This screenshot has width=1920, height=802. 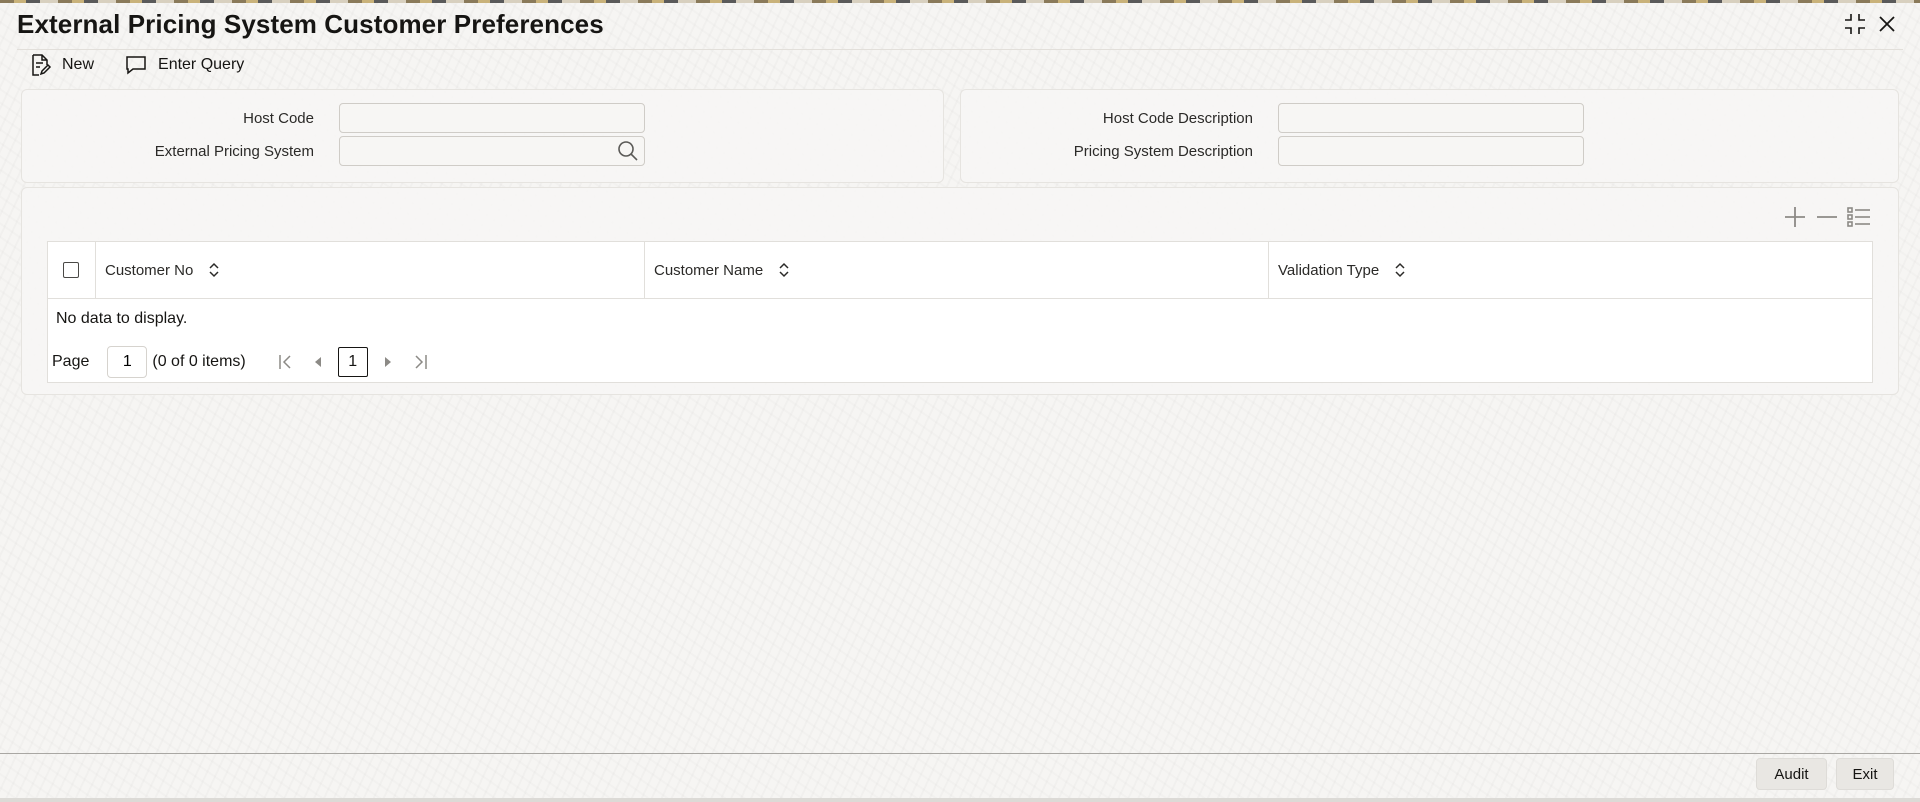 What do you see at coordinates (1329, 270) in the screenshot?
I see `column-label-validation-type: Validation Type` at bounding box center [1329, 270].